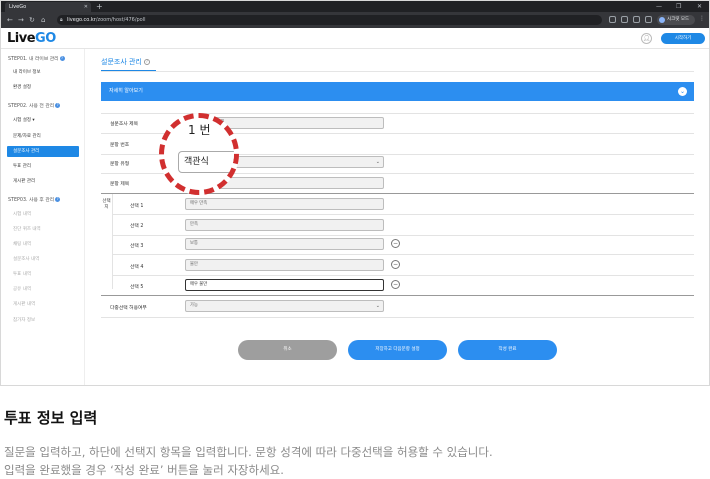 The height and width of the screenshot is (479, 710). What do you see at coordinates (397, 91) in the screenshot?
I see `detail-bar: 자세히 알아보기 ⌄` at bounding box center [397, 91].